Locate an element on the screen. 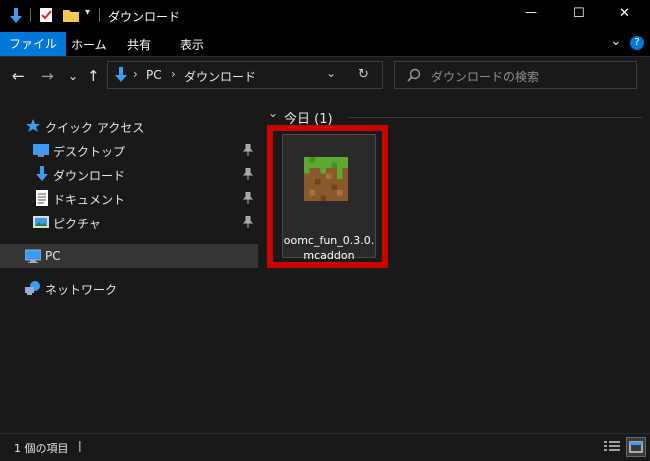 This screenshot has width=650, height=461. document-icon is located at coordinates (43, 198).